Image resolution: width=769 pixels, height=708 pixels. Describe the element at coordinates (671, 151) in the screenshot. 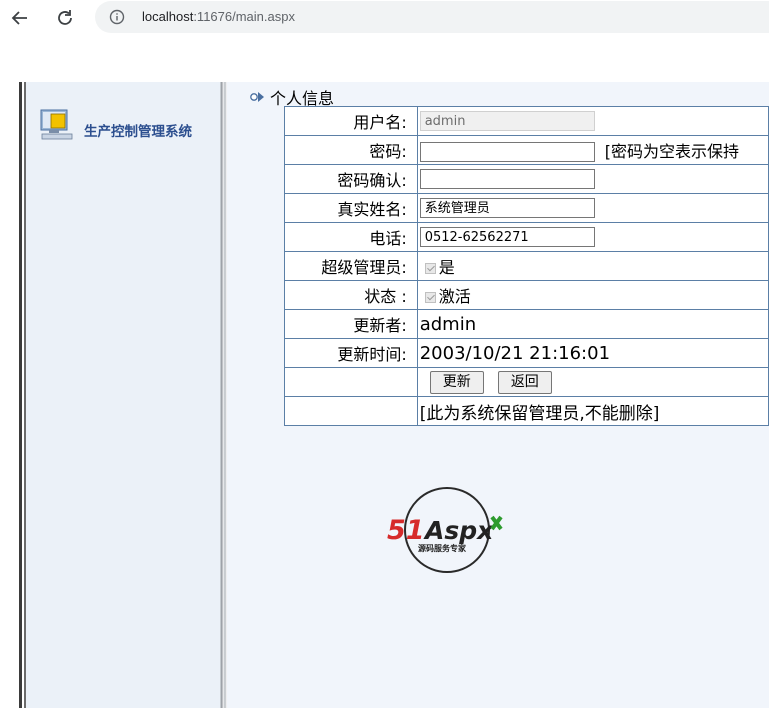

I see `password-hint: [密码为空表示保持` at that location.